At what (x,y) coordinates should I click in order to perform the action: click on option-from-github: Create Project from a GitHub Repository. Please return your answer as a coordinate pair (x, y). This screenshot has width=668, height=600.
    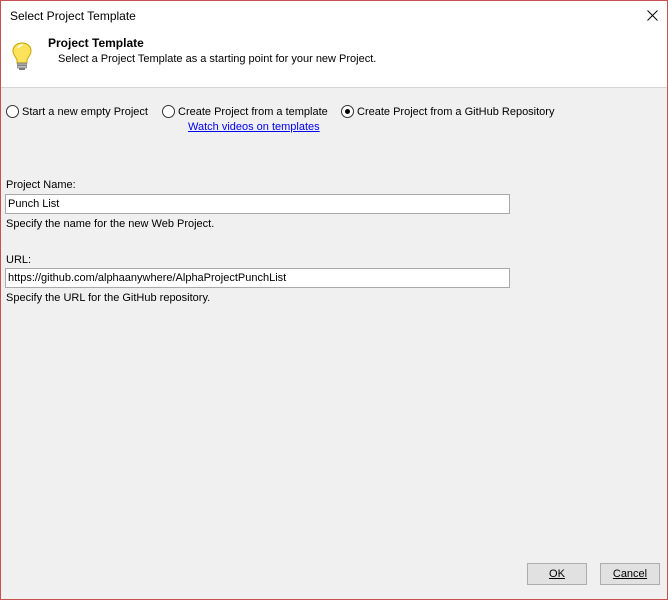
    Looking at the image, I should click on (447, 111).